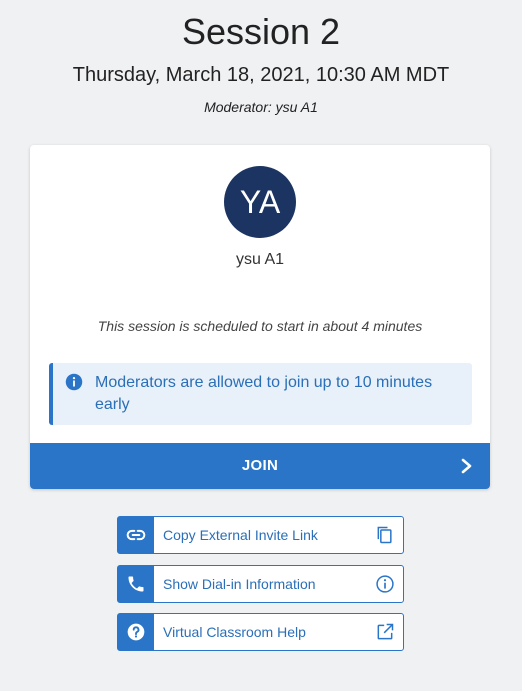 The height and width of the screenshot is (691, 522). Describe the element at coordinates (260, 202) in the screenshot. I see `avatar: YA` at that location.